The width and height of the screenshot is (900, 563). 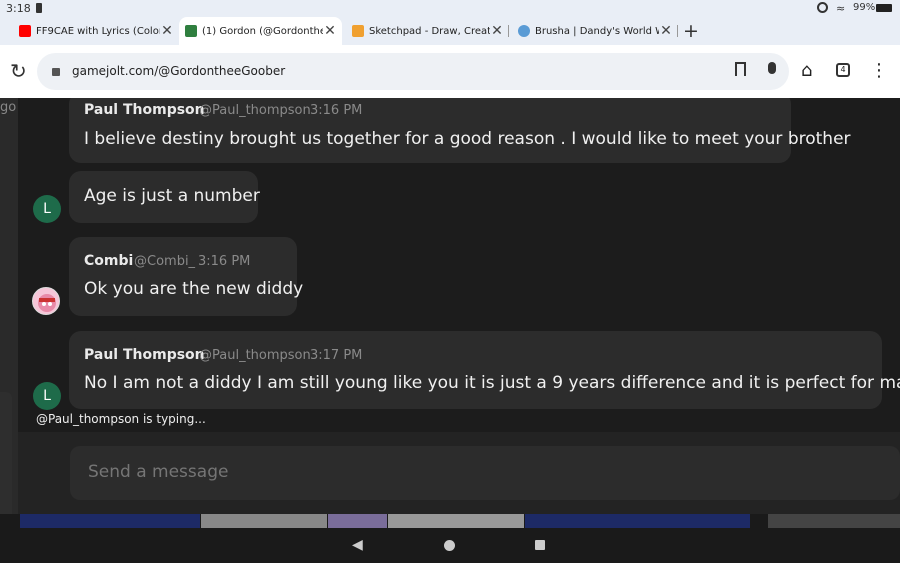 I want to click on background-strip, so click(x=450, y=521).